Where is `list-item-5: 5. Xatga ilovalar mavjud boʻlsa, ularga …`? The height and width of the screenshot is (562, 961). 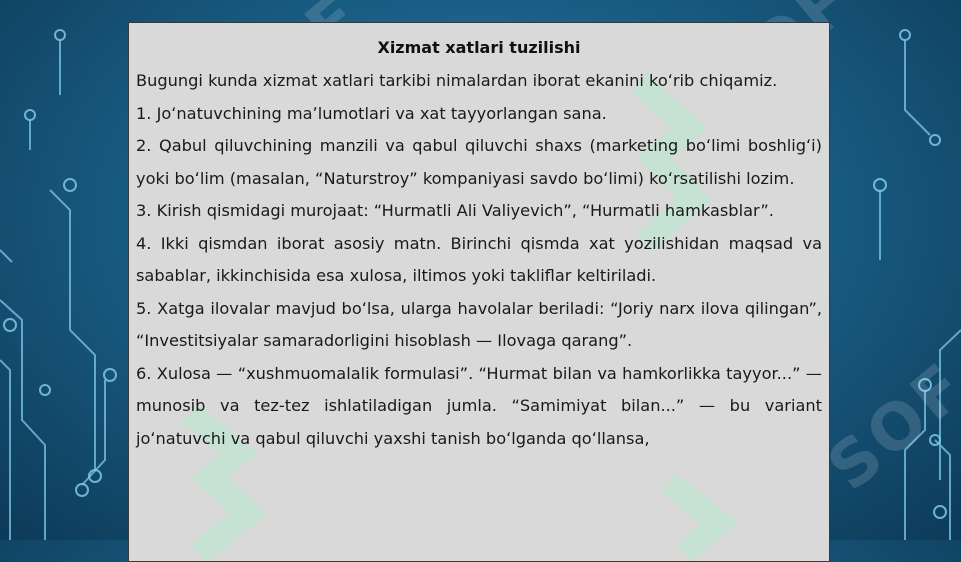
list-item-5: 5. Xatga ilovalar mavjud boʻlsa, ularga … is located at coordinates (479, 324).